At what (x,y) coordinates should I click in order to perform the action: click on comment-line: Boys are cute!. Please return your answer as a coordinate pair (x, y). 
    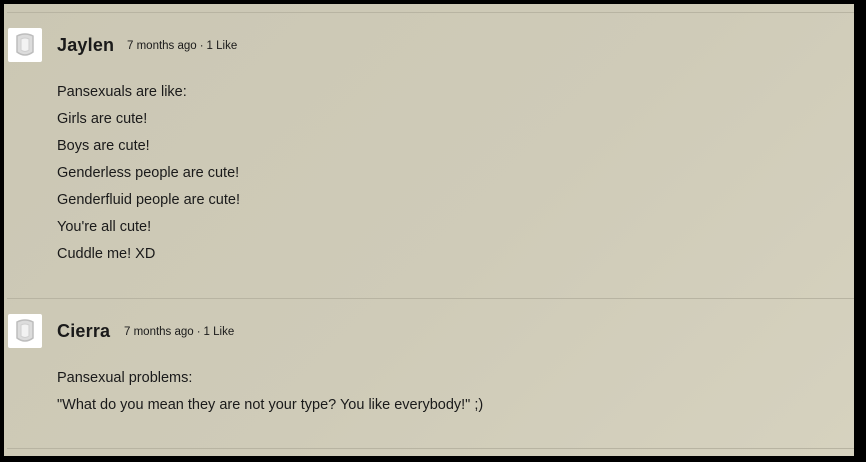
    Looking at the image, I should click on (103, 146).